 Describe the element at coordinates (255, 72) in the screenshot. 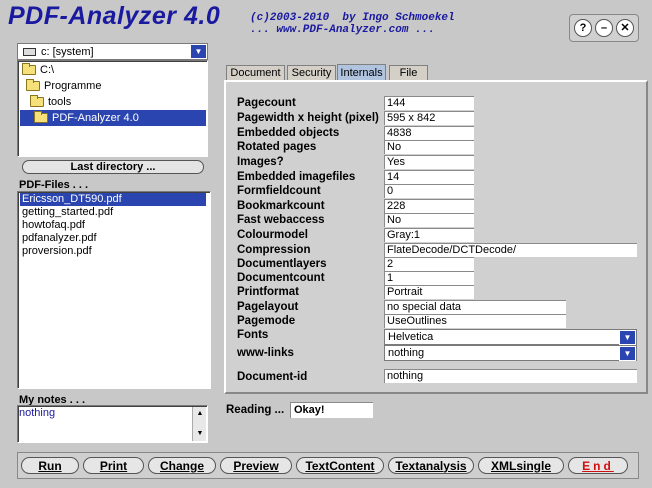

I see `tab-document: Document` at that location.